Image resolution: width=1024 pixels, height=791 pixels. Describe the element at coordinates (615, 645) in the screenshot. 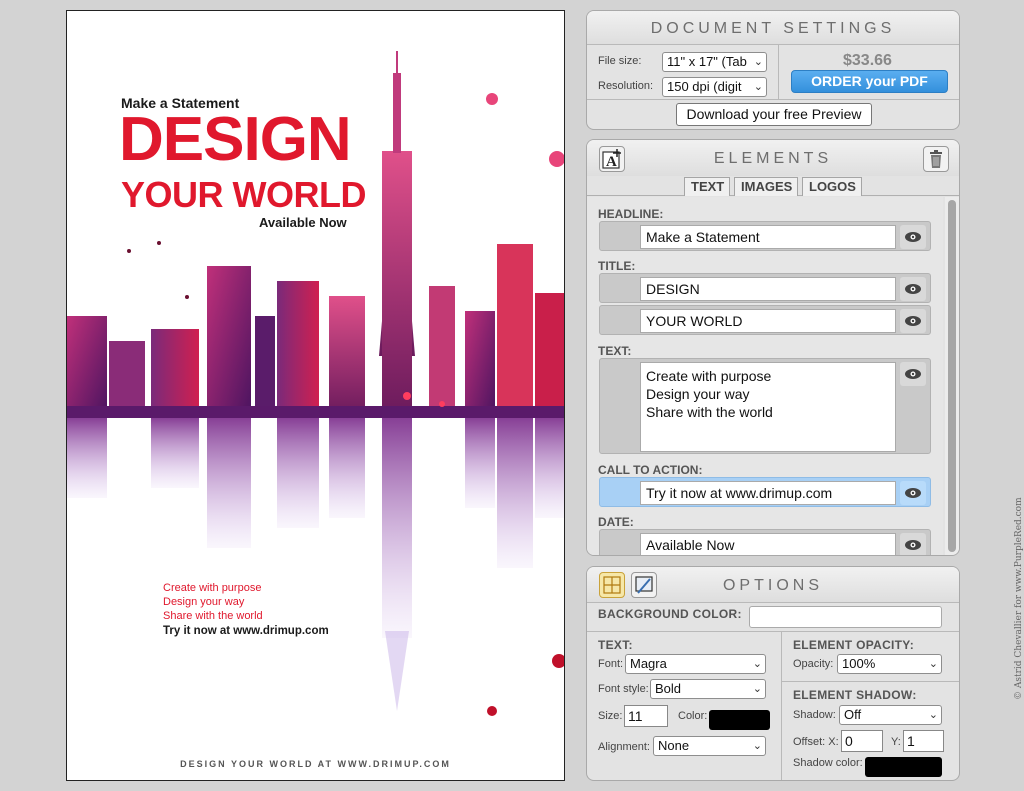

I see `text-options-label: TEXT:` at that location.